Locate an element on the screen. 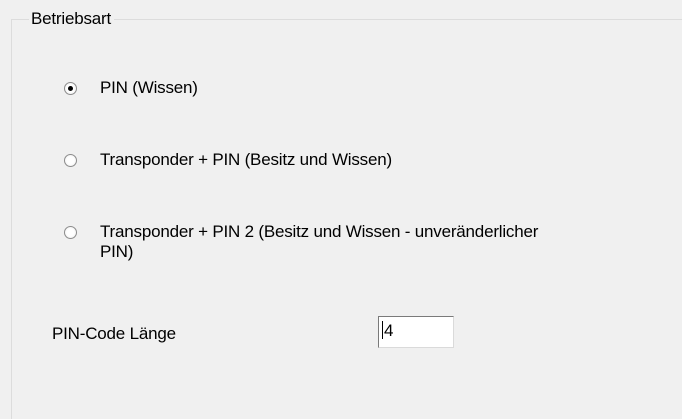 Image resolution: width=682 pixels, height=419 pixels. radio-option-pin: PIN (Wissen) is located at coordinates (131, 88).